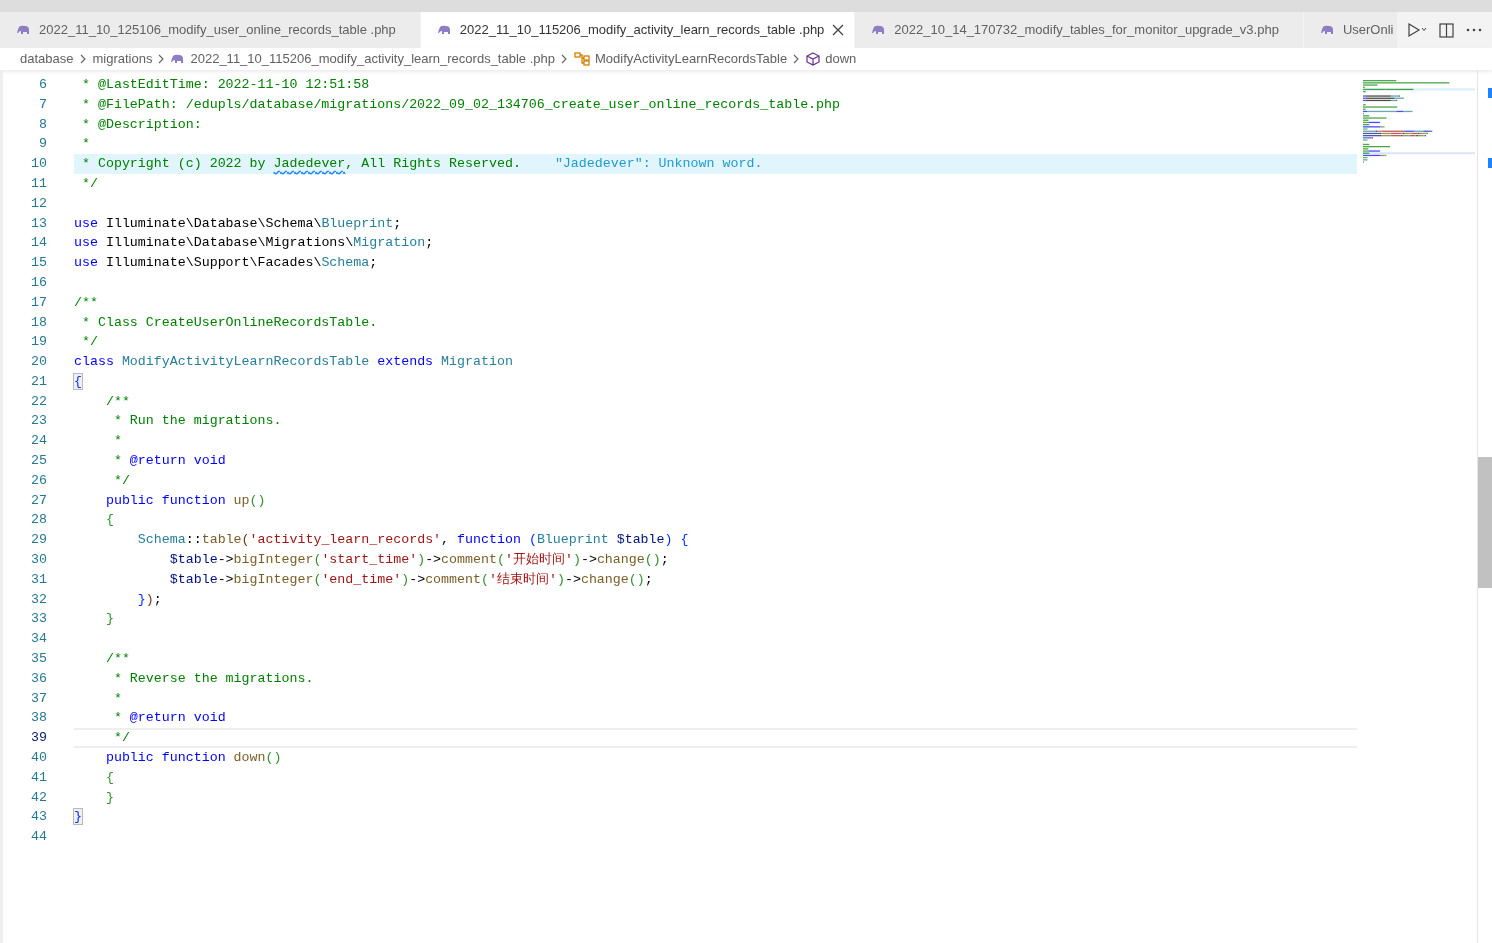  I want to click on line-number: 13, so click(38, 223).